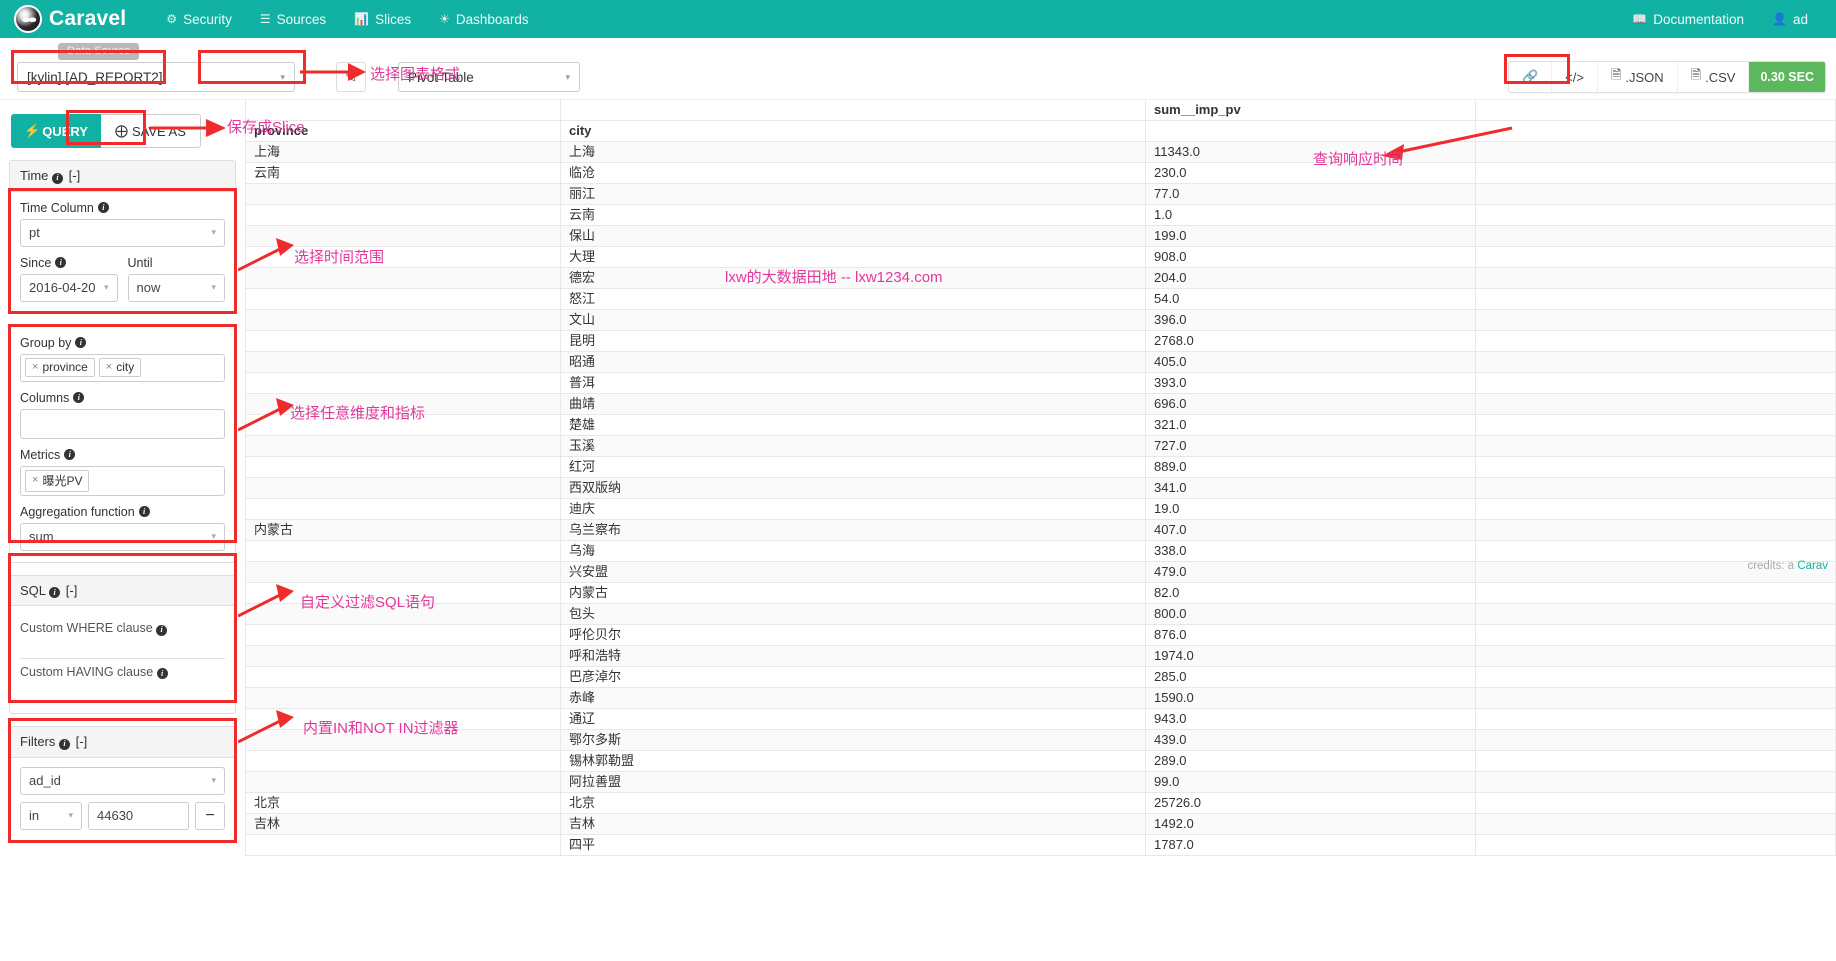 This screenshot has height=961, width=1836. I want to click on table-row: 楚雄 321.0, so click(1040, 425).